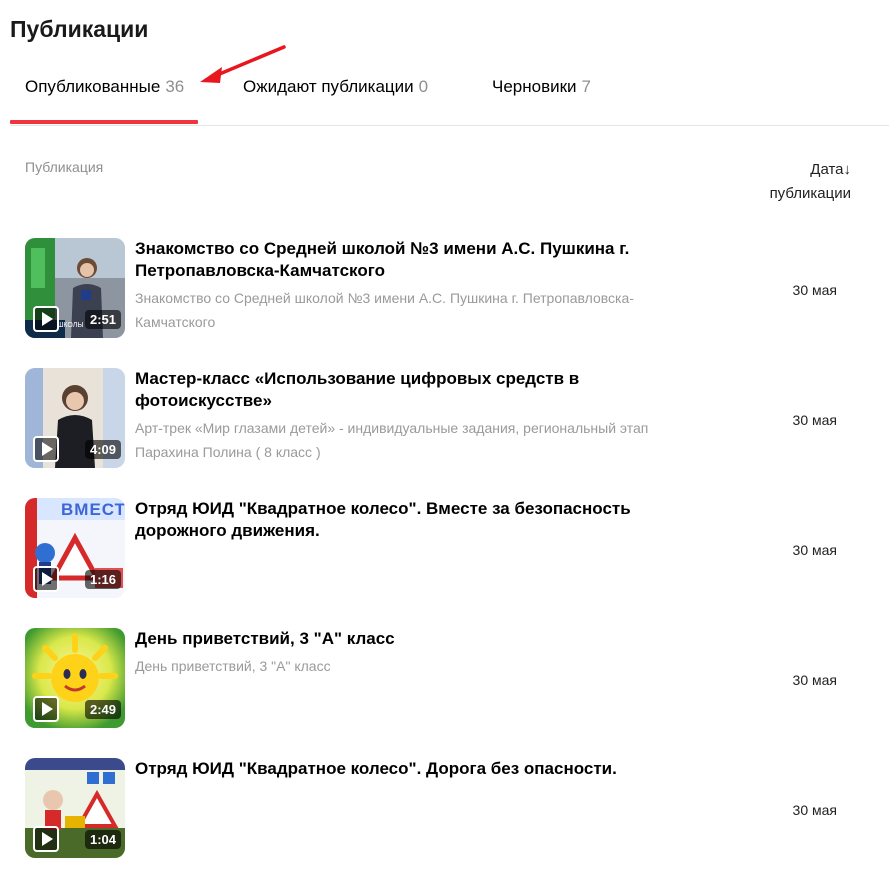 This screenshot has height=869, width=889. I want to click on video-duration: 2:51, so click(102, 319).